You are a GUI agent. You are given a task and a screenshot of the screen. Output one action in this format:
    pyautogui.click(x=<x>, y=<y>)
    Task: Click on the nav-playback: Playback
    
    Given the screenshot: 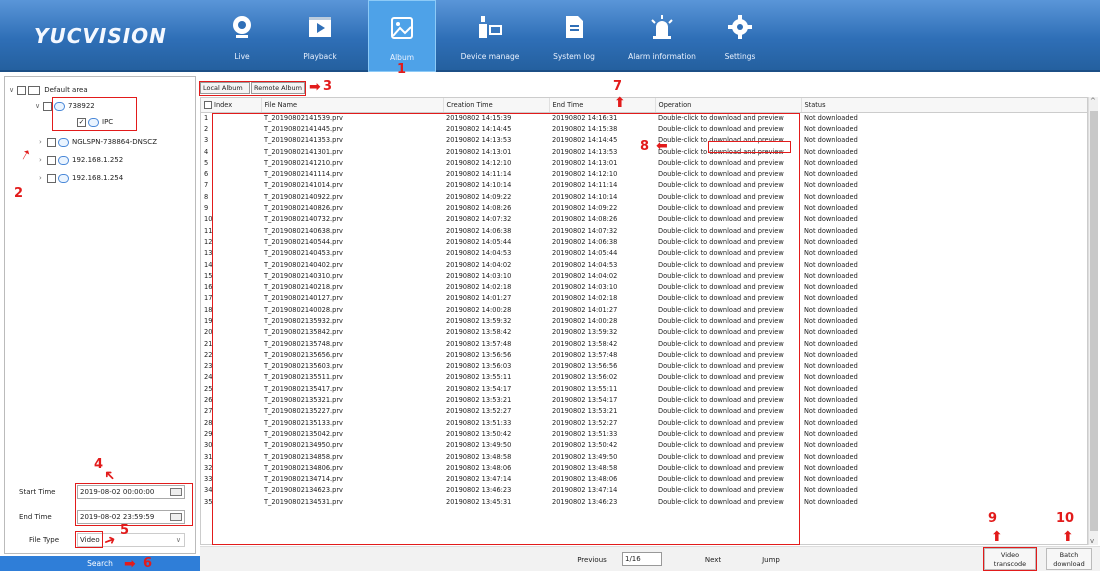 What is the action you would take?
    pyautogui.click(x=320, y=36)
    